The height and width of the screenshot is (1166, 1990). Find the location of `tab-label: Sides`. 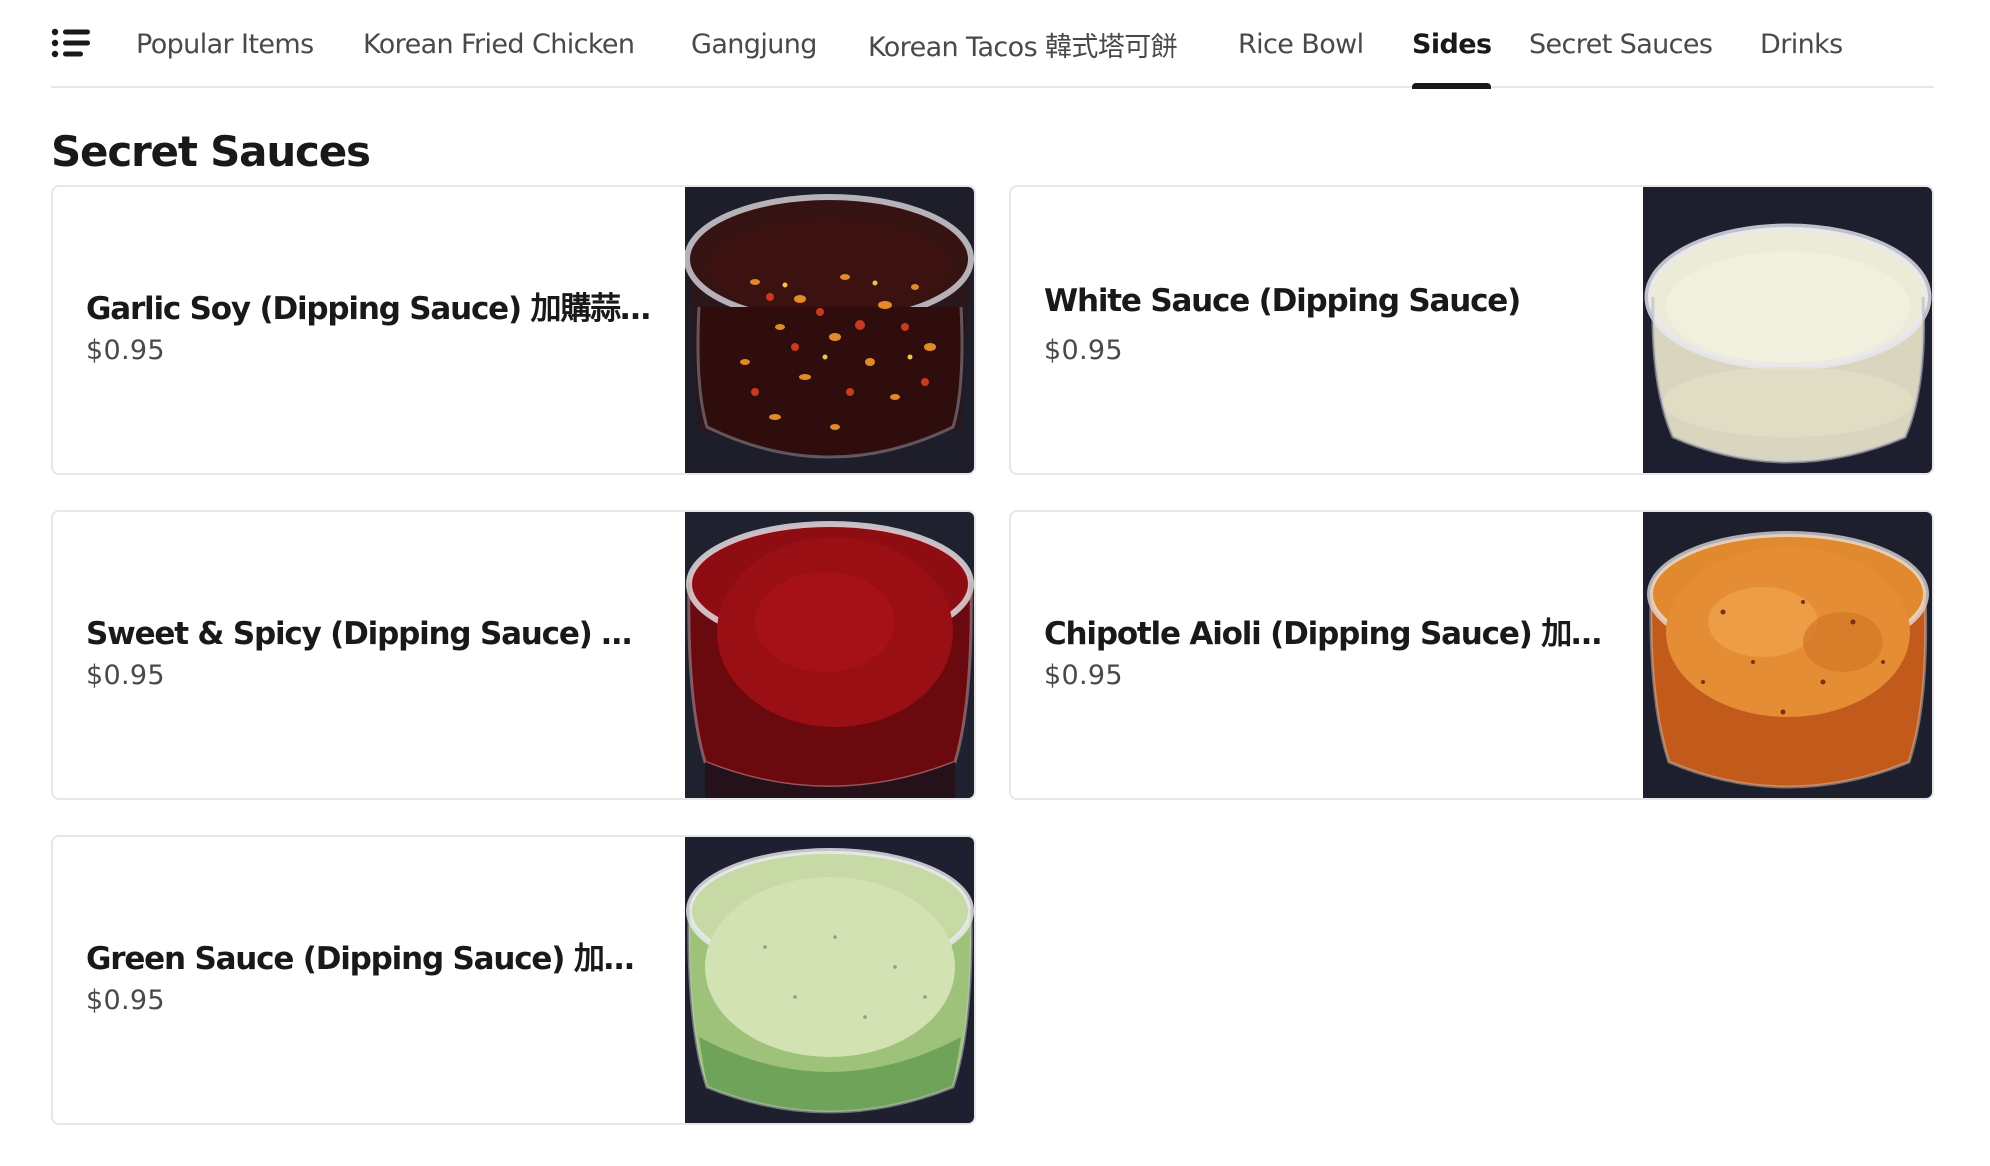

tab-label: Sides is located at coordinates (1452, 44).